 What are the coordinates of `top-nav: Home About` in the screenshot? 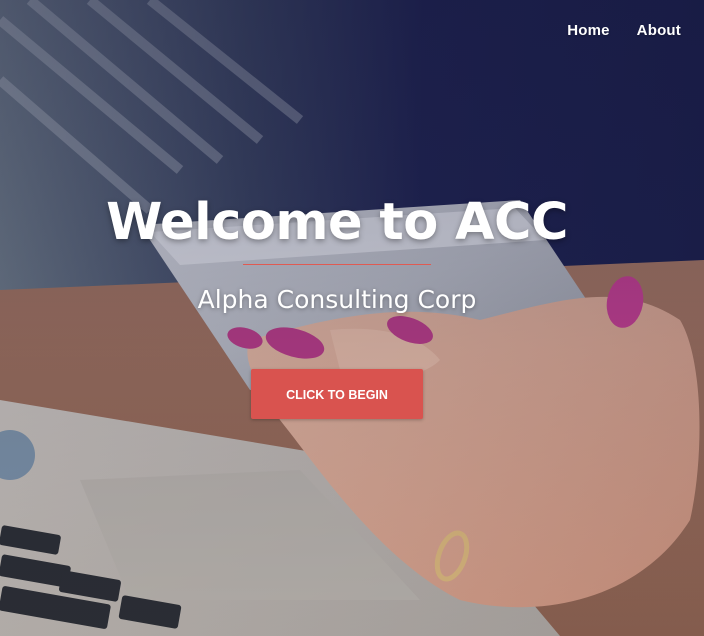 It's located at (624, 30).